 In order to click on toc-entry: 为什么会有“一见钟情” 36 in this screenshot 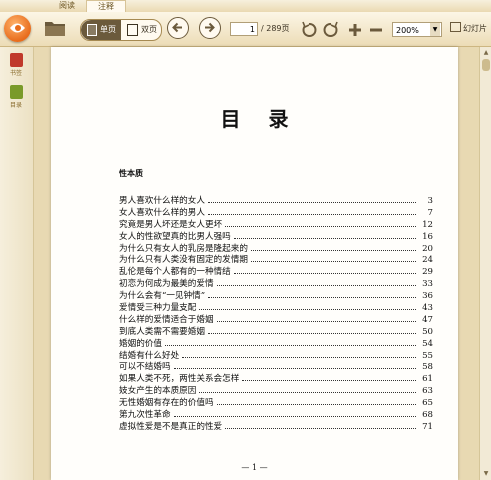, I will do `click(276, 295)`.